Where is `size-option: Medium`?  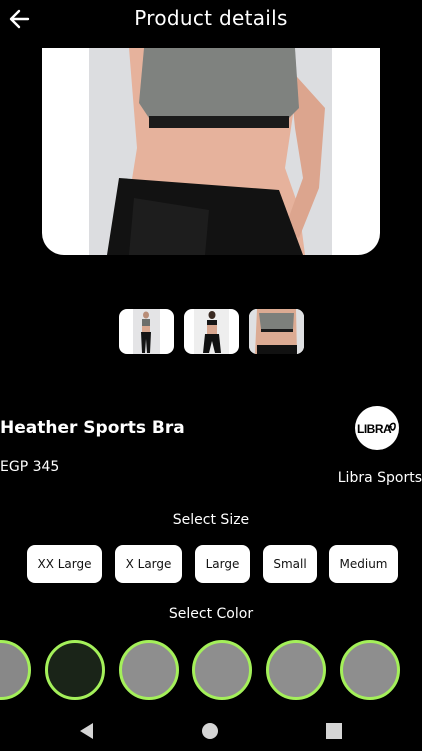
size-option: Medium is located at coordinates (363, 564).